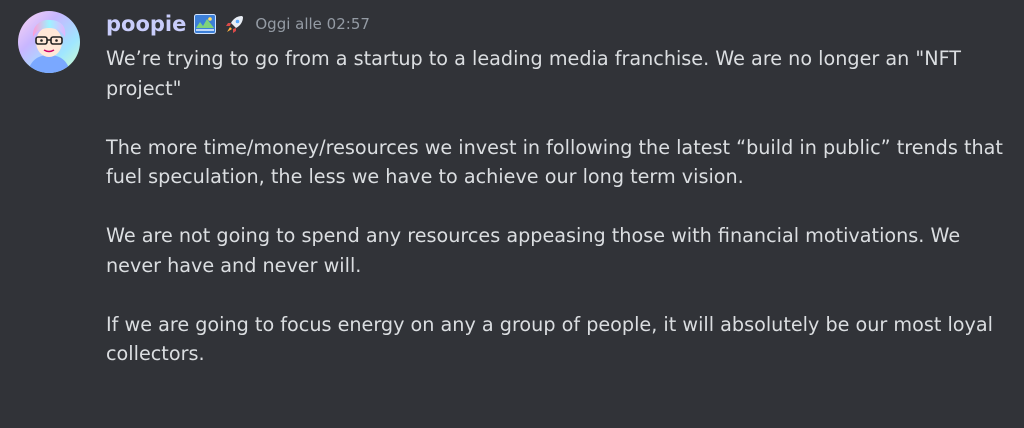 The width and height of the screenshot is (1024, 428). I want to click on message-timestamp: Oggi alle 02:57, so click(312, 24).